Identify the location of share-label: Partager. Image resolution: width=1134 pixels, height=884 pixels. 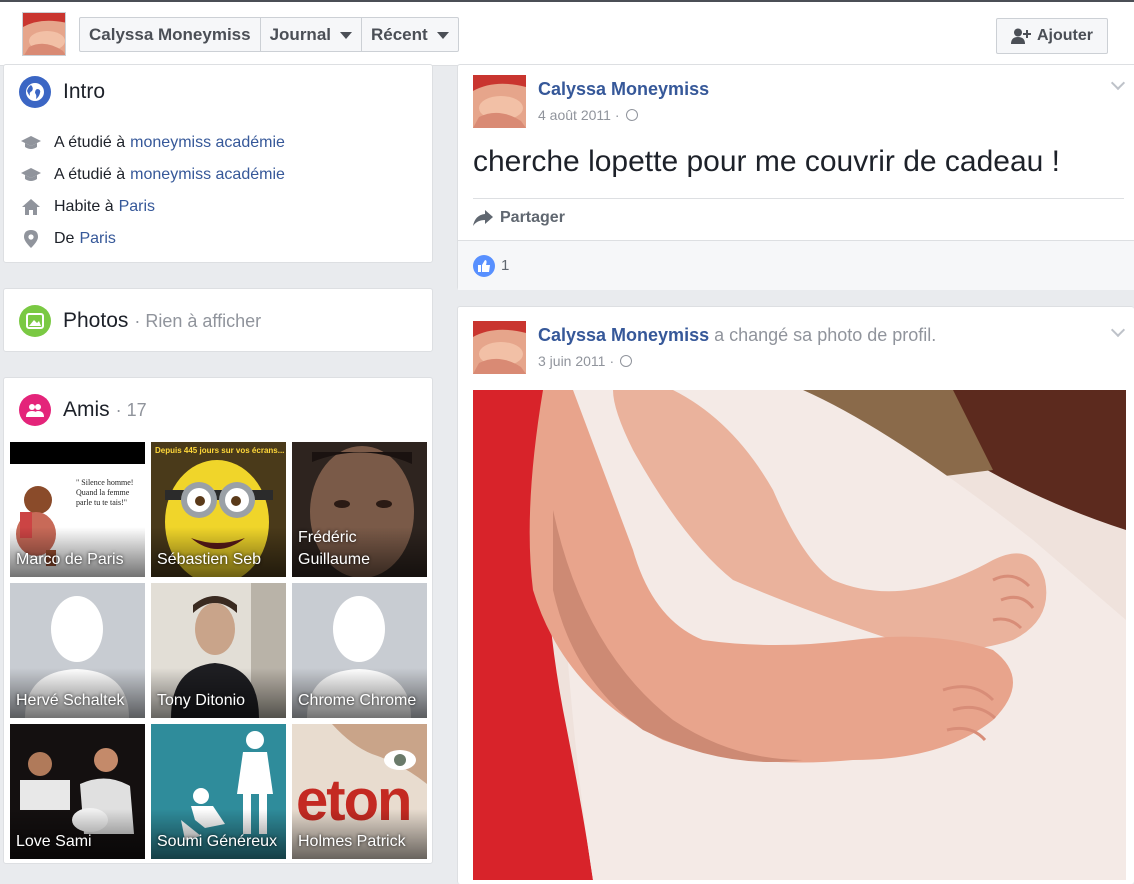
(532, 217).